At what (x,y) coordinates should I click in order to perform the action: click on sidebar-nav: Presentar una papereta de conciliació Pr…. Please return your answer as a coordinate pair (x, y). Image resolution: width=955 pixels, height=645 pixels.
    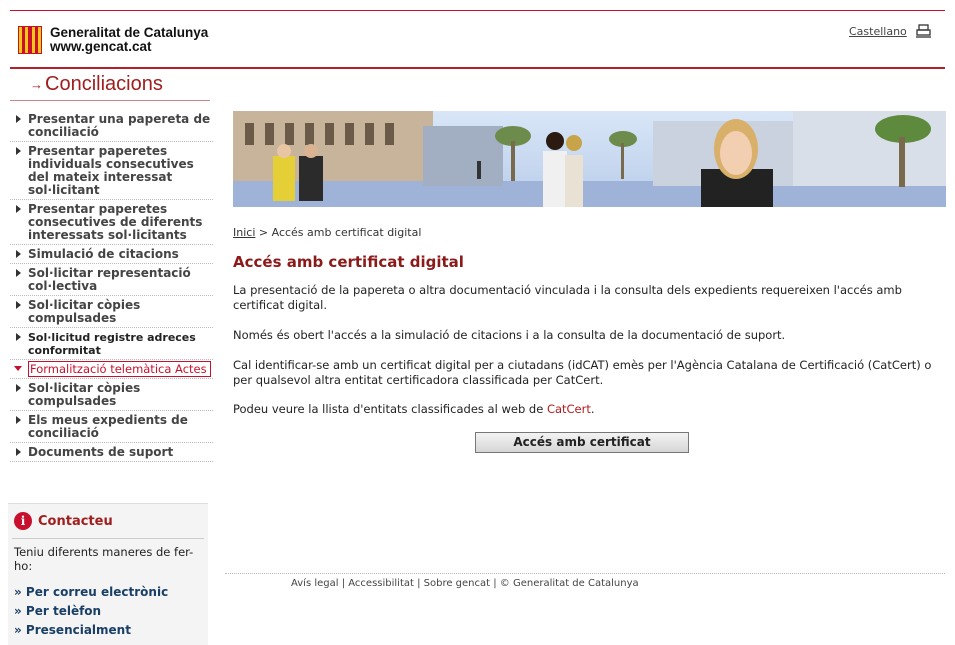
    Looking at the image, I should click on (111, 286).